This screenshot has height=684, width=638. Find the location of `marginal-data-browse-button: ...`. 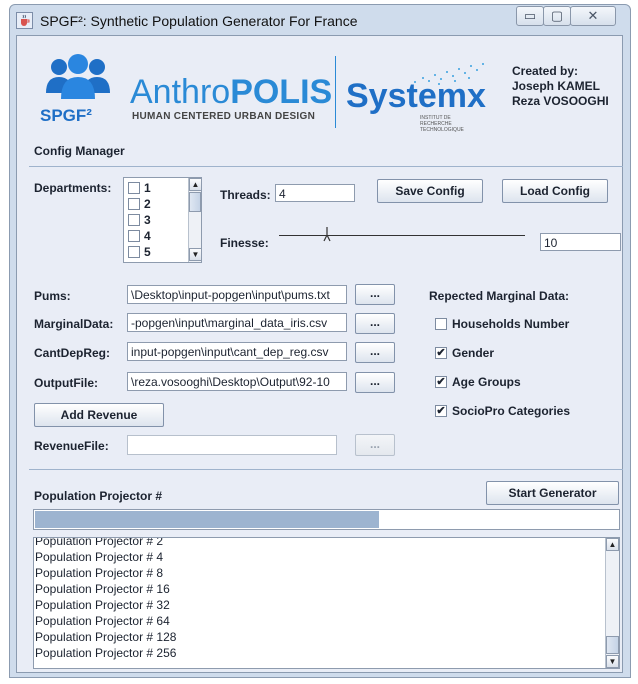

marginal-data-browse-button: ... is located at coordinates (375, 323).